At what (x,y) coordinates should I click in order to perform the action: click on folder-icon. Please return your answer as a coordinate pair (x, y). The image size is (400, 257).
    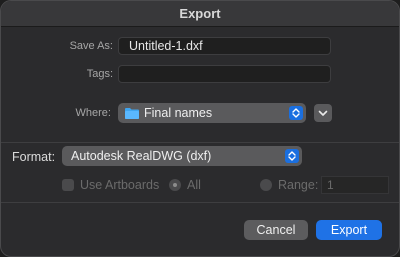
    Looking at the image, I should click on (132, 113).